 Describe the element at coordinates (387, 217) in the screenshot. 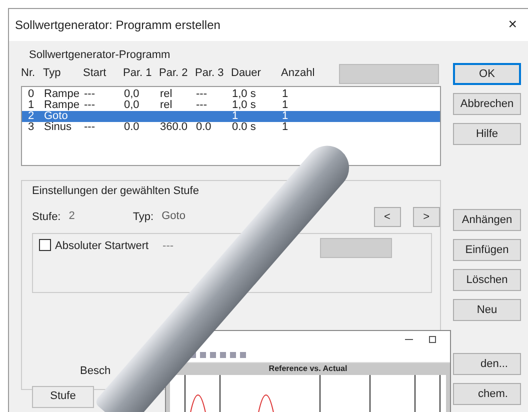

I see `previous-button: <` at that location.